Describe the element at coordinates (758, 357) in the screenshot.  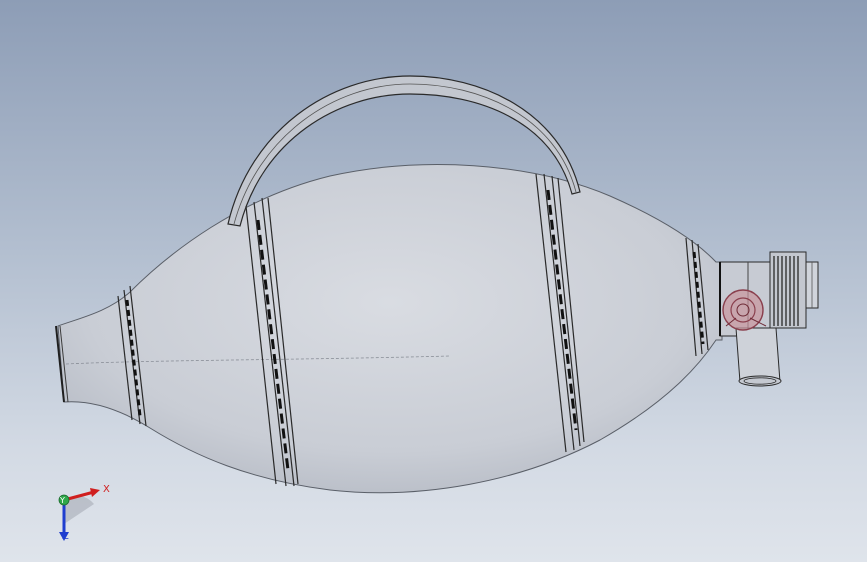
I see `side-port-tube` at that location.